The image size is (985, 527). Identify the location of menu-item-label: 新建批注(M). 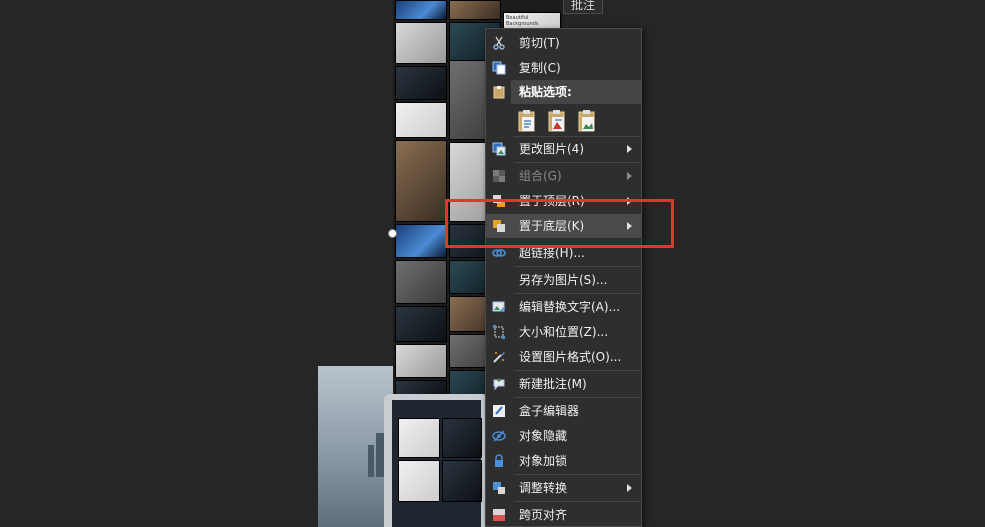
(553, 384).